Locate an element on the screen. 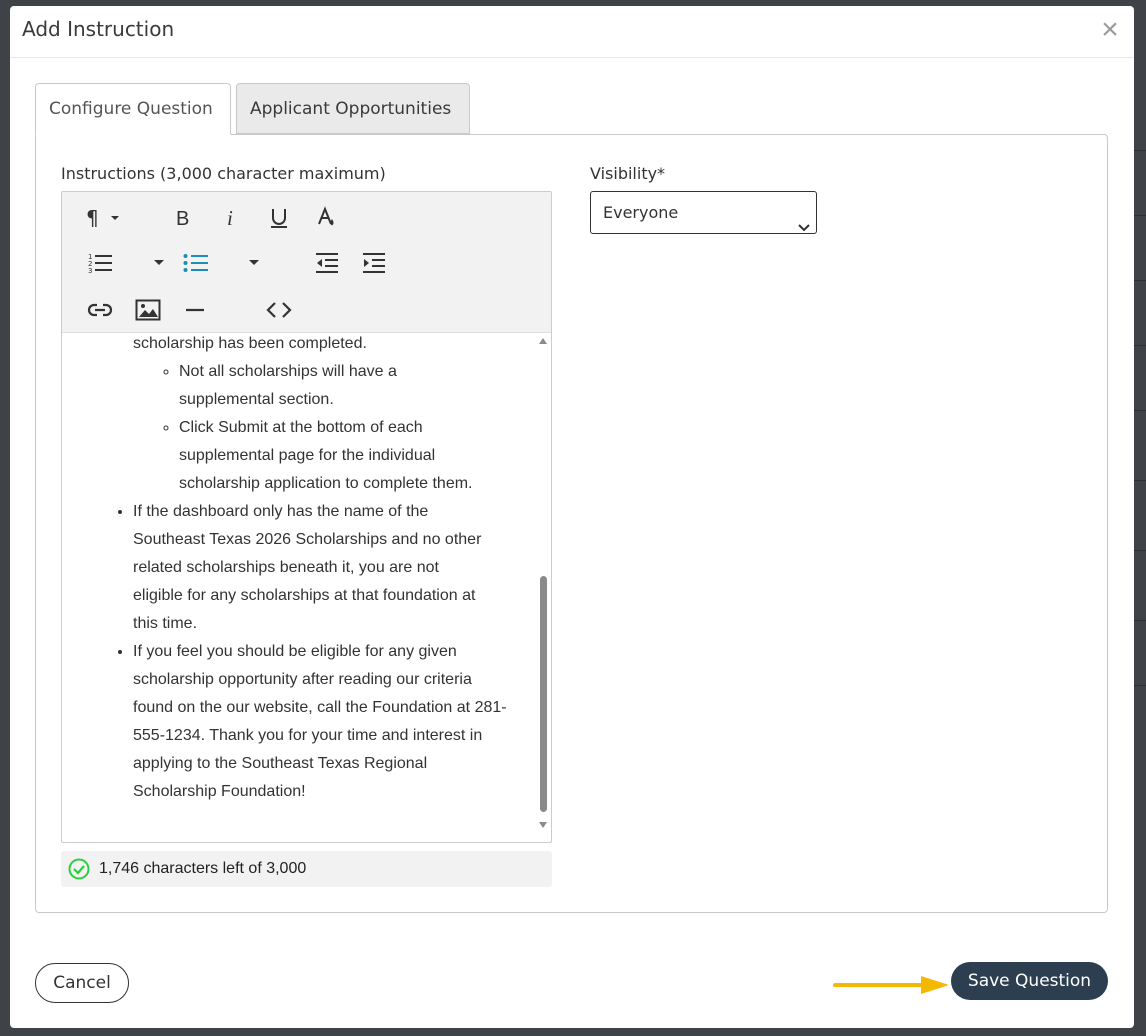 Image resolution: width=1146 pixels, height=1036 pixels. chevron-down-icon is located at coordinates (804, 227).